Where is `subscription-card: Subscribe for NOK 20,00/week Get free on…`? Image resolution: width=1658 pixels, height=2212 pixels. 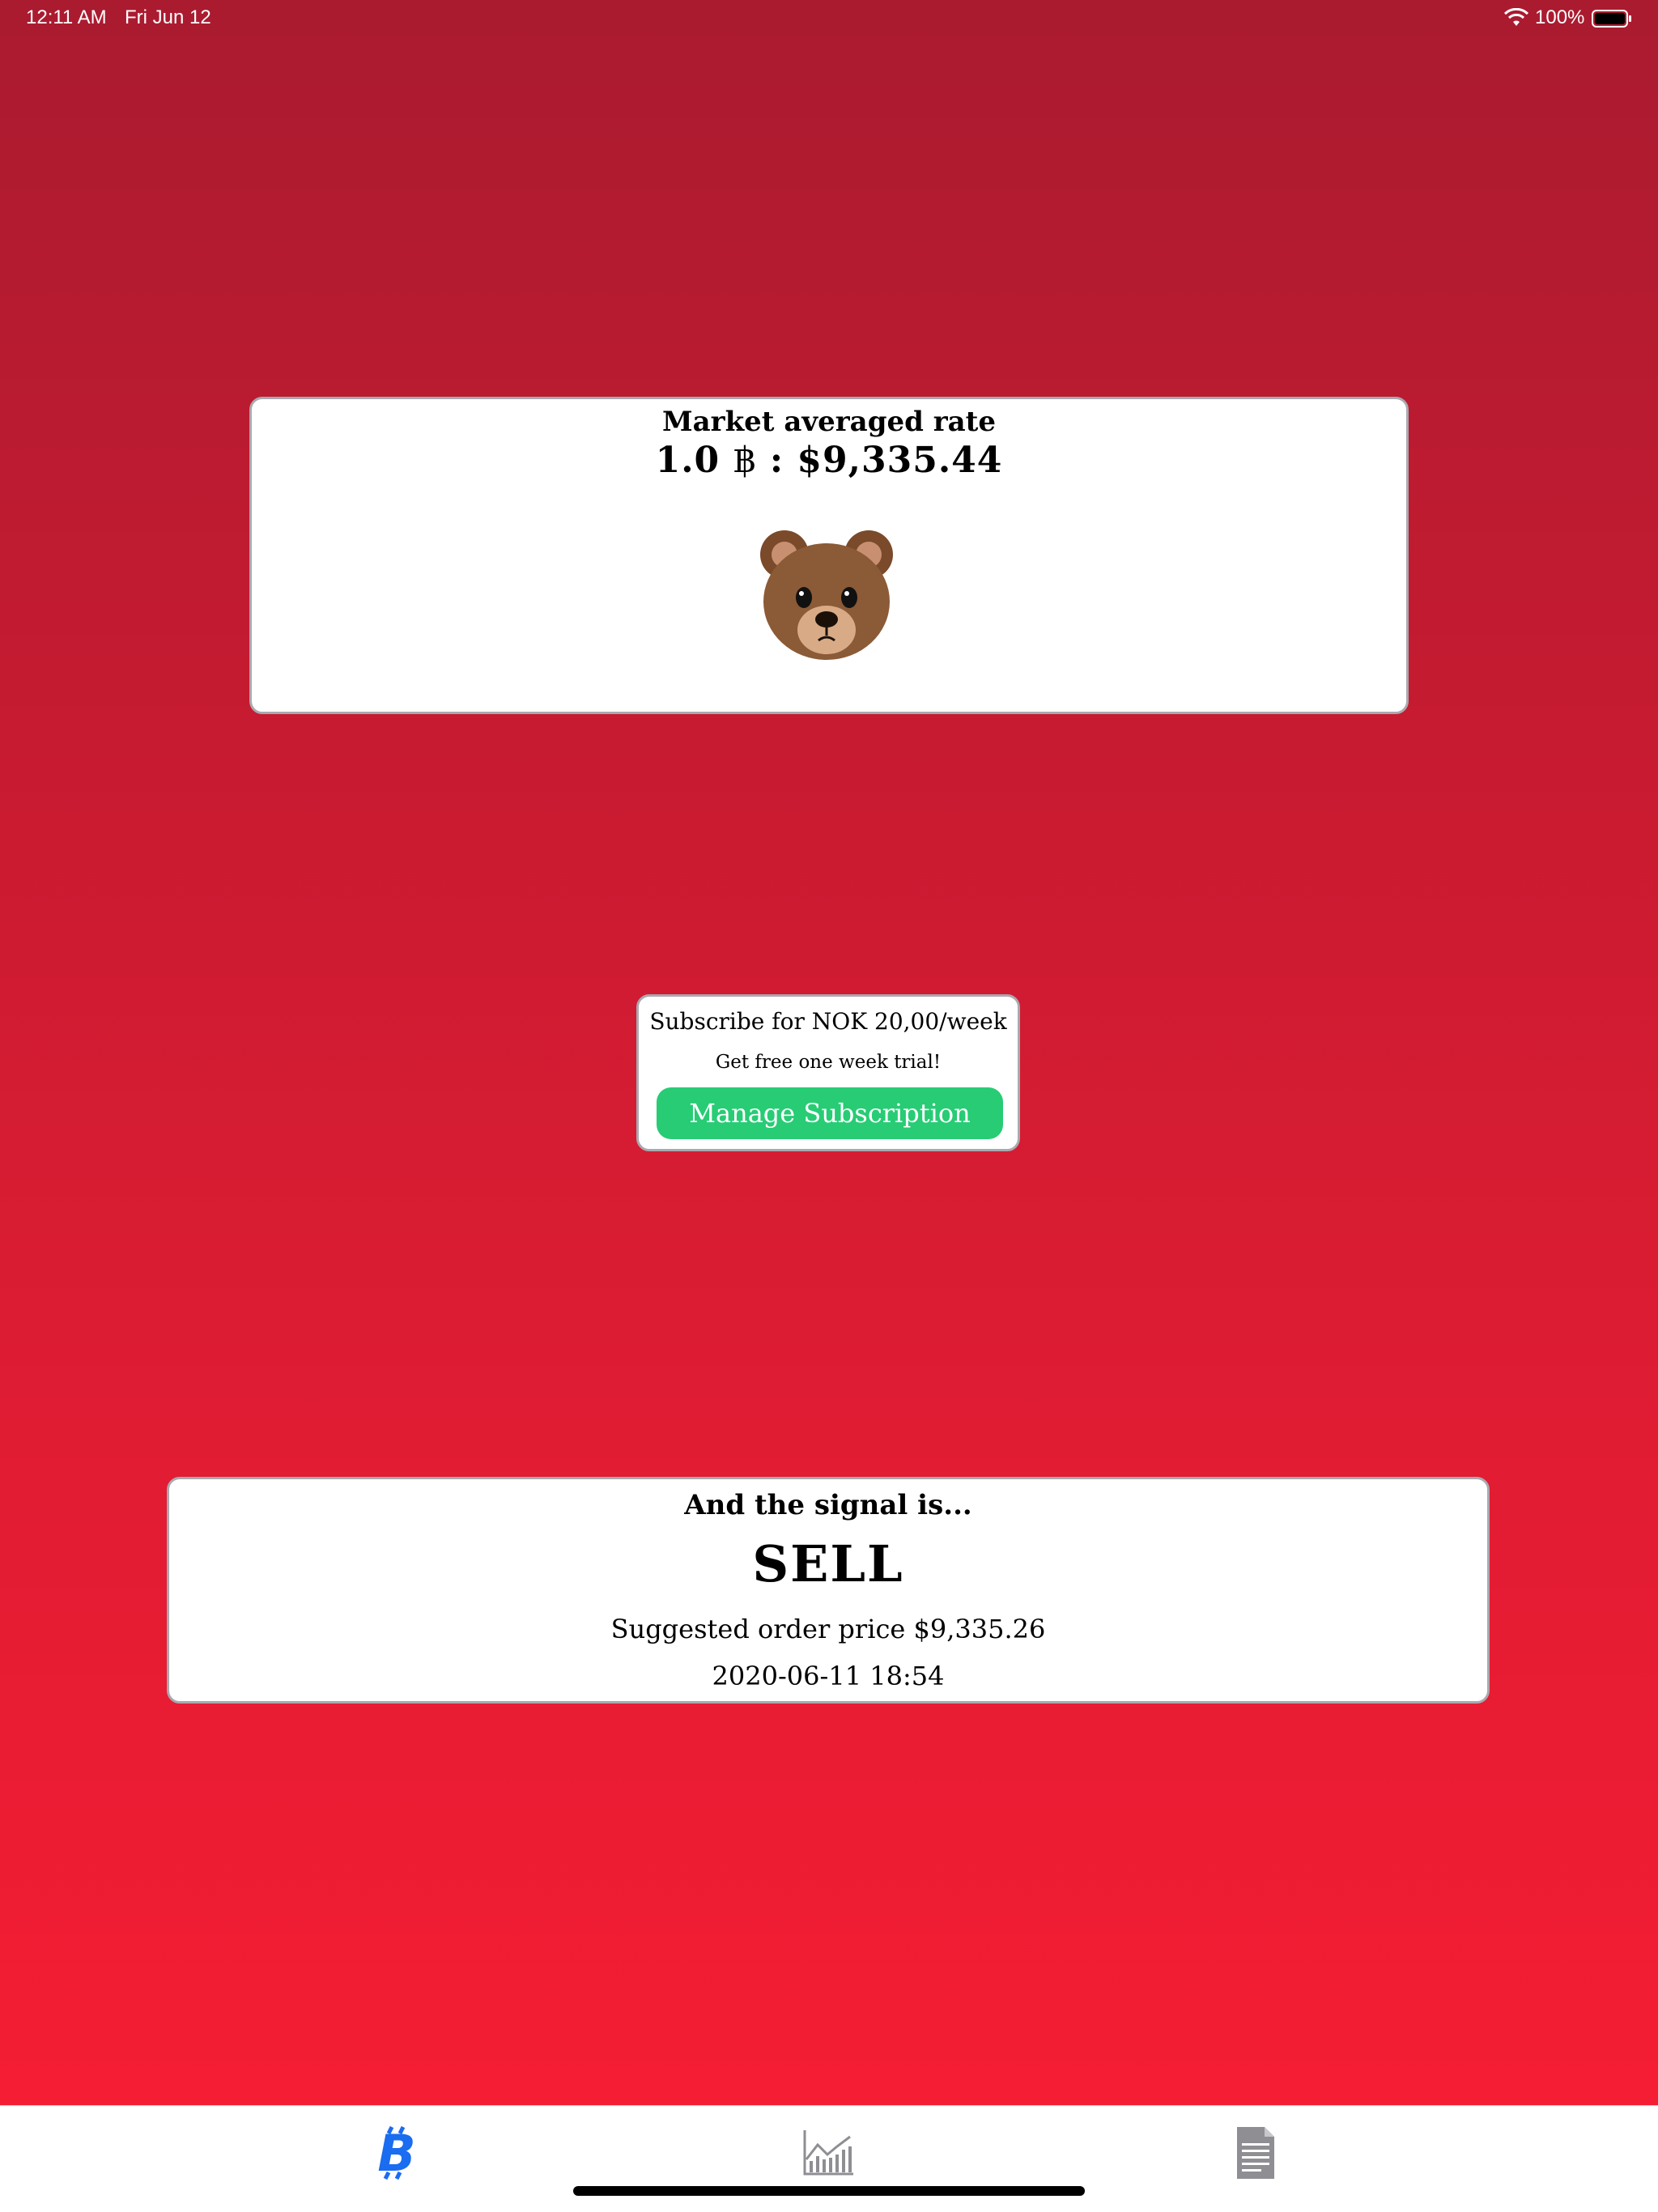 subscription-card: Subscribe for NOK 20,00/week Get free on… is located at coordinates (828, 1072).